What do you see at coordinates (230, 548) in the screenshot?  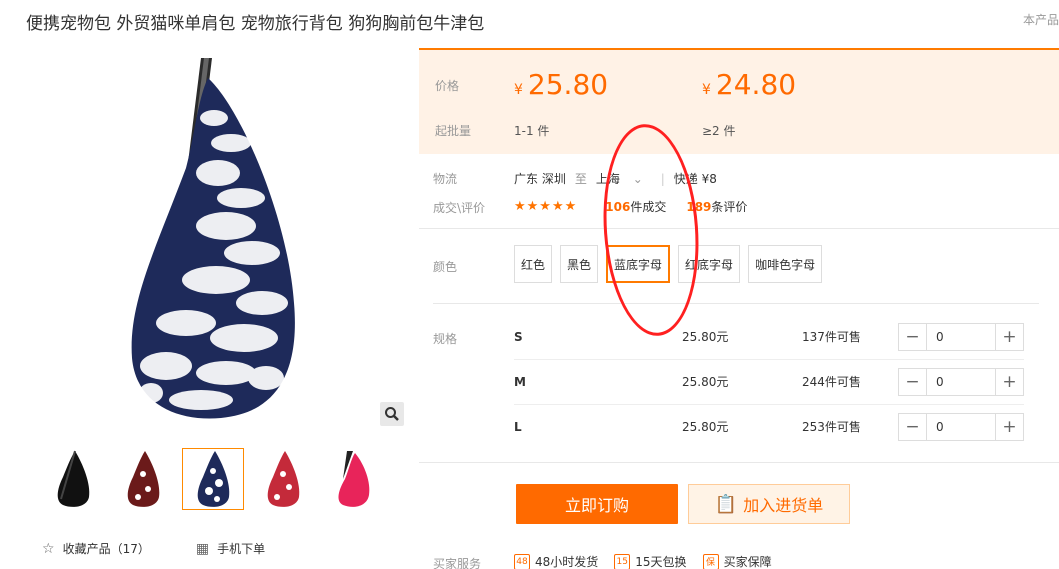 I see `mobile-order-link: ▦ 手机下单` at bounding box center [230, 548].